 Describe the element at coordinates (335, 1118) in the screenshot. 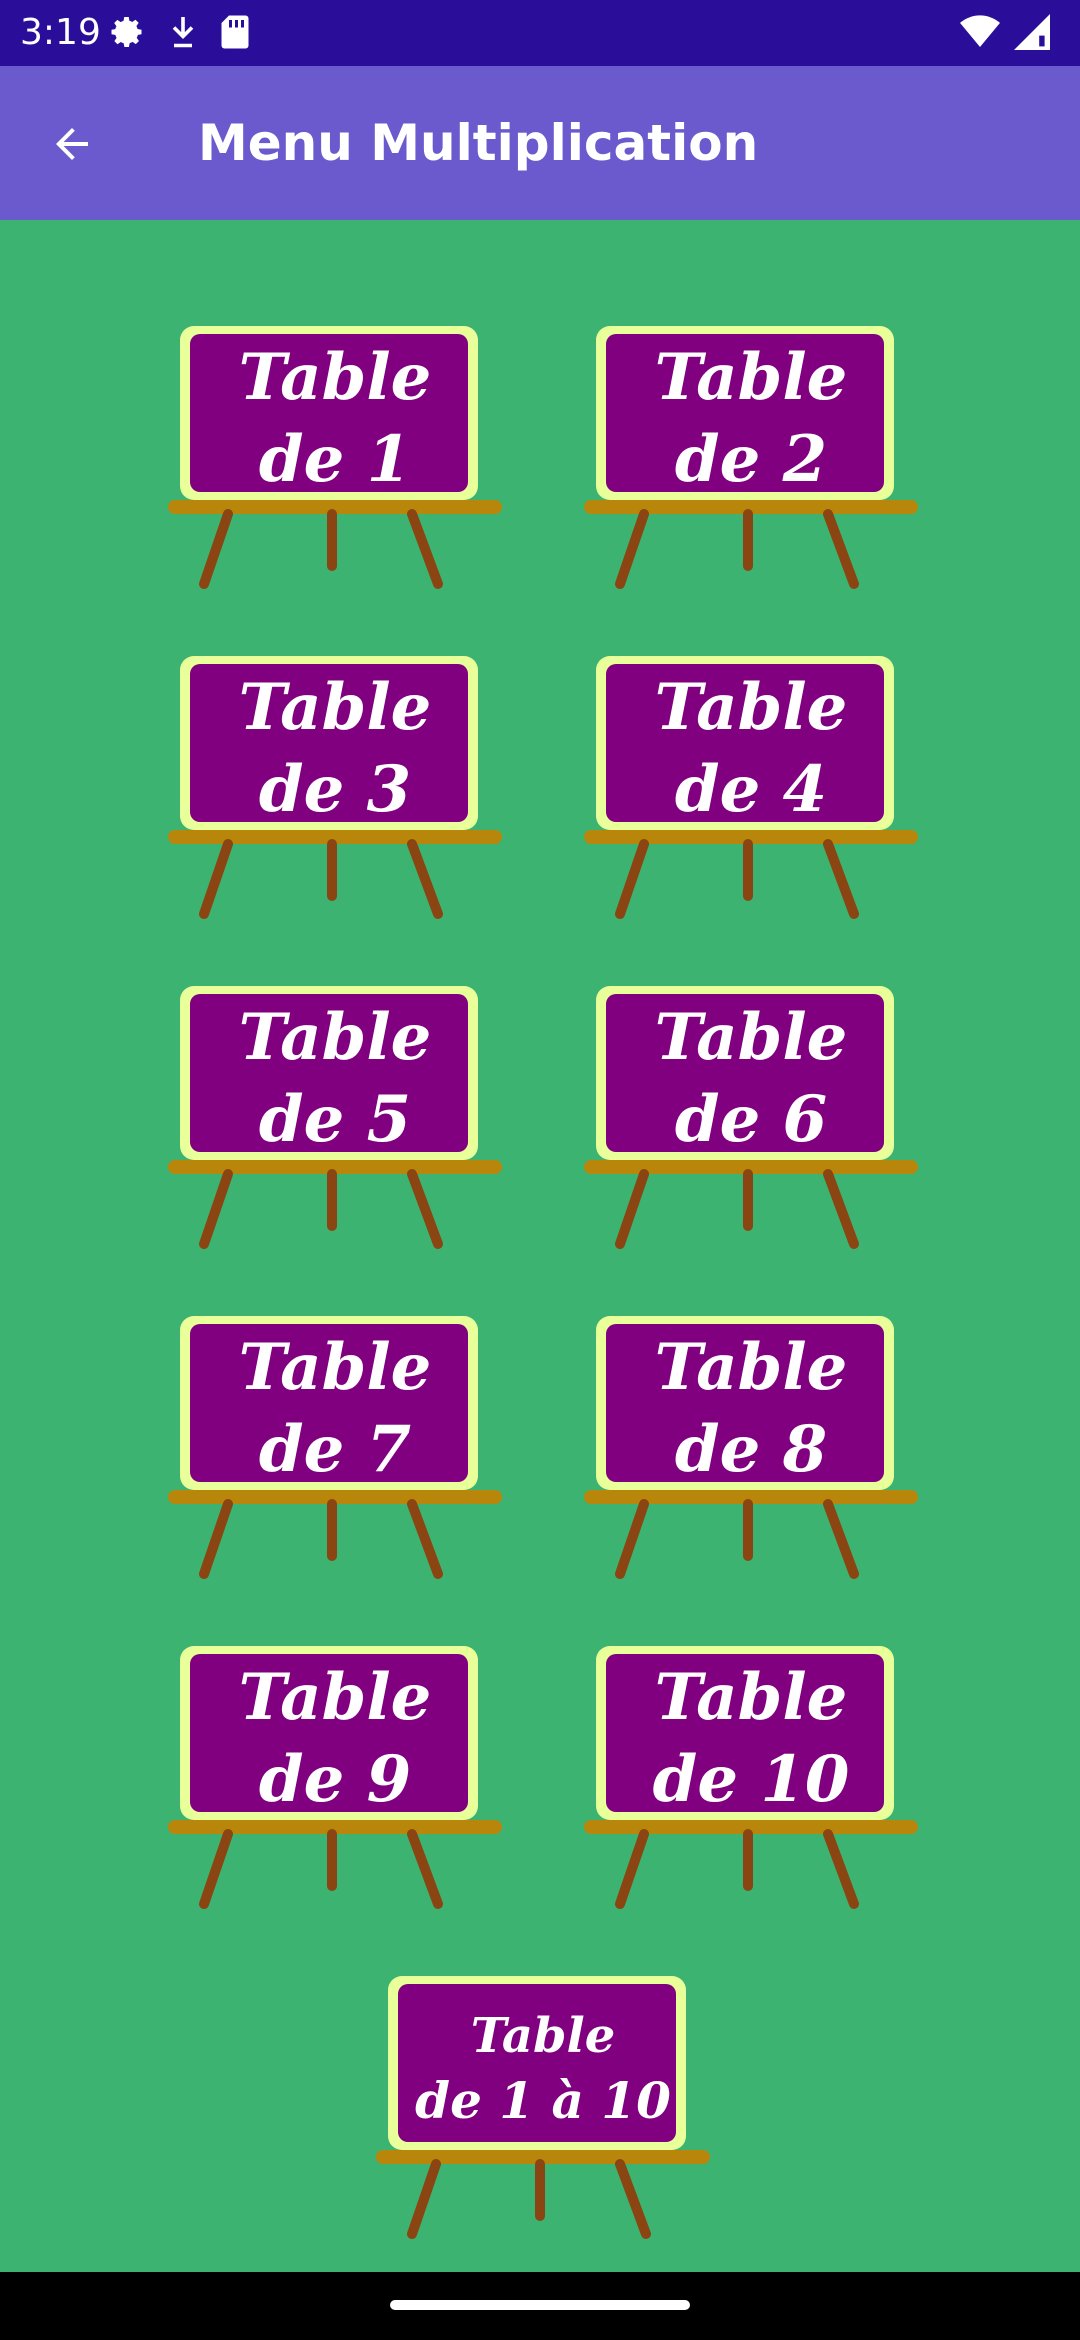

I see `table-5-button: Table de 5` at that location.